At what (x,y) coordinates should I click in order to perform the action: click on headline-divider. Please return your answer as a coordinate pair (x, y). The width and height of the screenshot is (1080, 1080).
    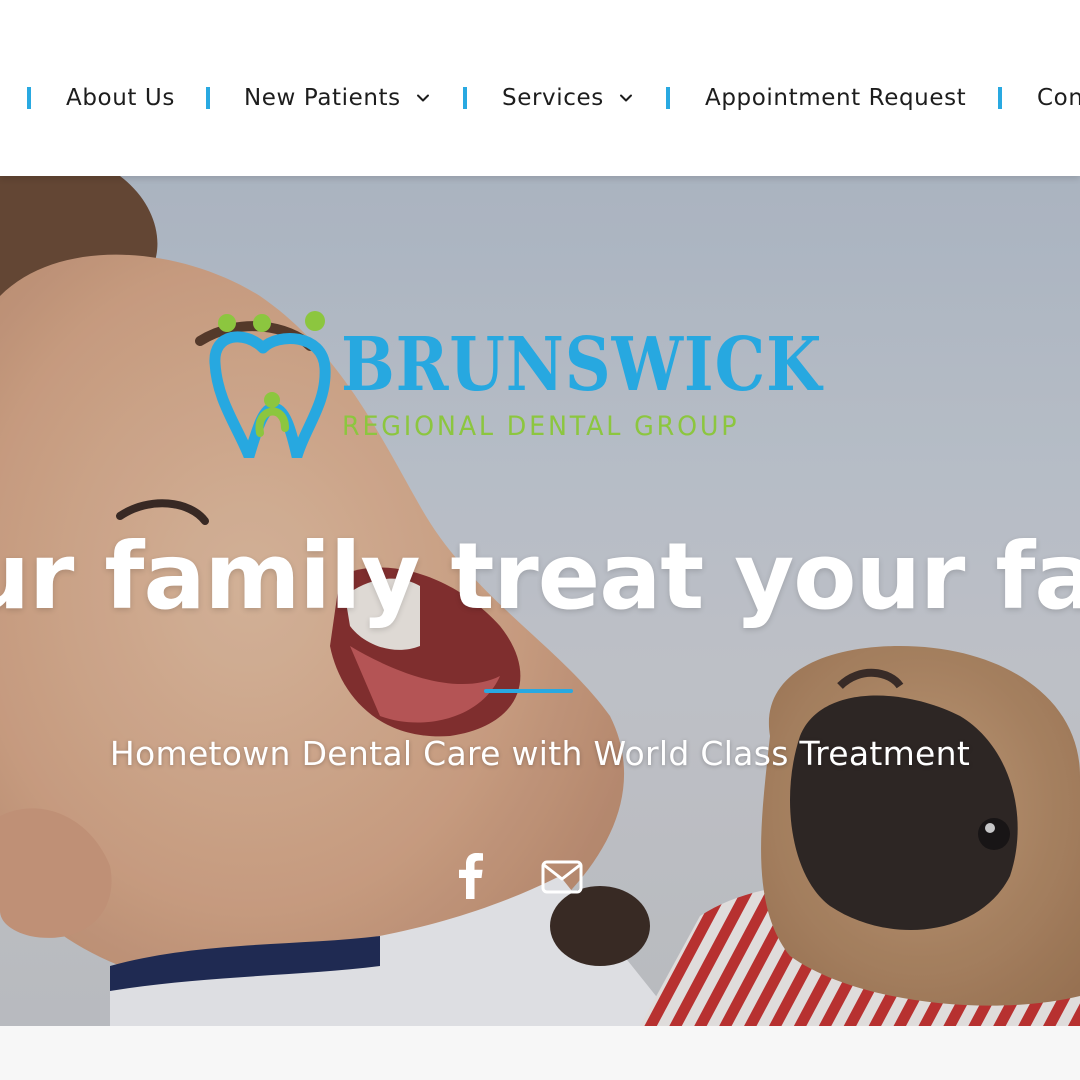
    Looking at the image, I should click on (528, 691).